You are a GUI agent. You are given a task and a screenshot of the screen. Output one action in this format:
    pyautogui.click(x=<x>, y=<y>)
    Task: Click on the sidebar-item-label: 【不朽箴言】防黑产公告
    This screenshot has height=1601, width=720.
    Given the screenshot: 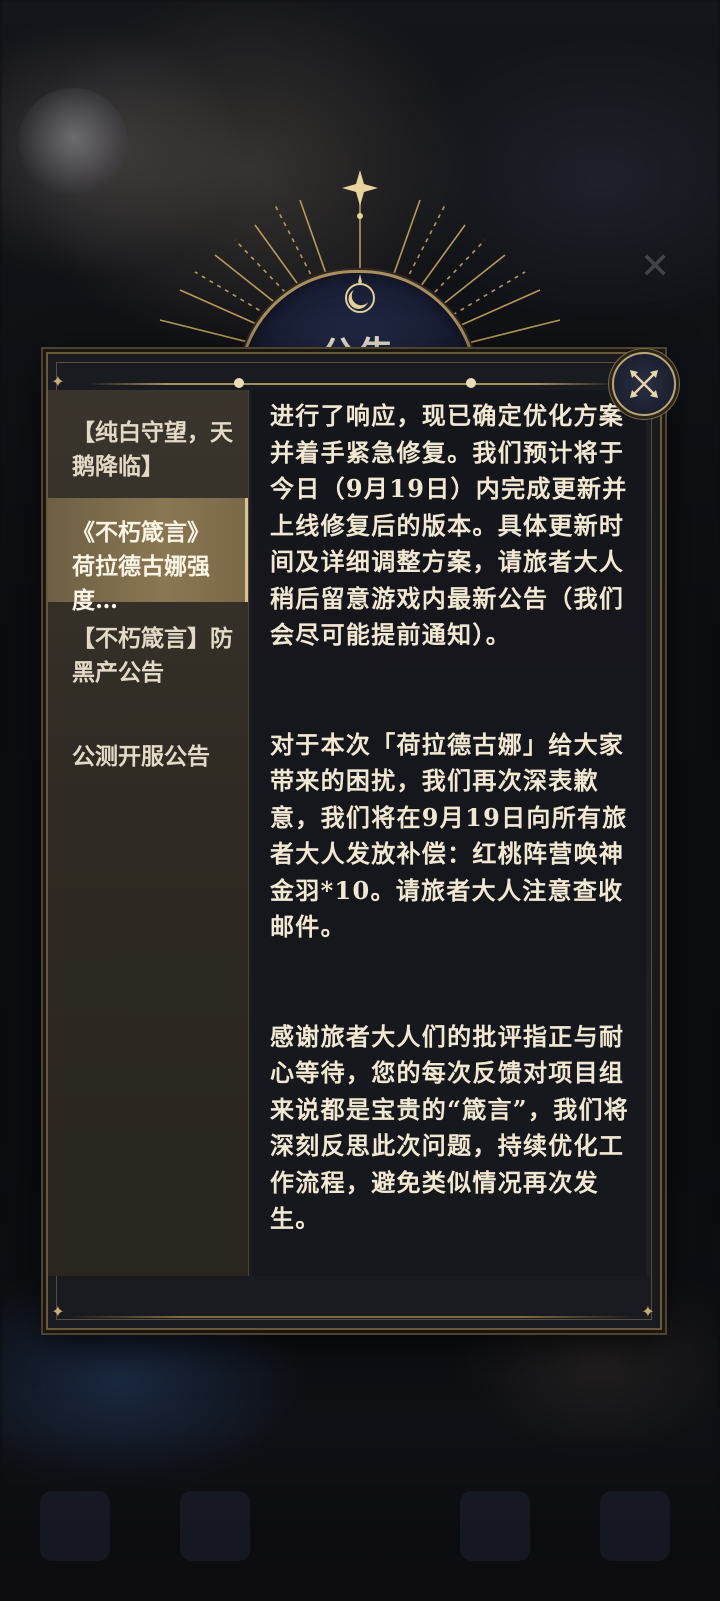 What is the action you would take?
    pyautogui.click(x=152, y=655)
    